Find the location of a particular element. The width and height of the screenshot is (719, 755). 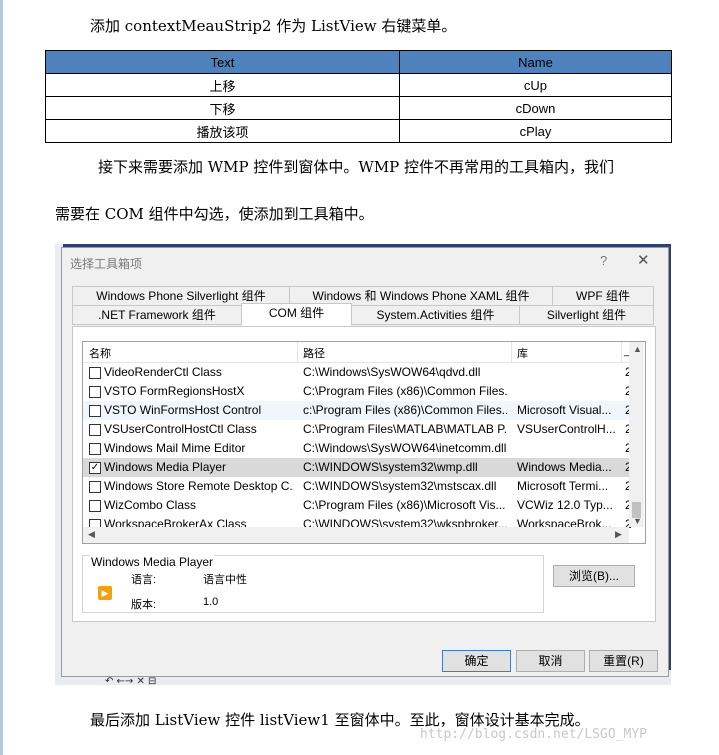

table-cell: cDown is located at coordinates (535, 108).